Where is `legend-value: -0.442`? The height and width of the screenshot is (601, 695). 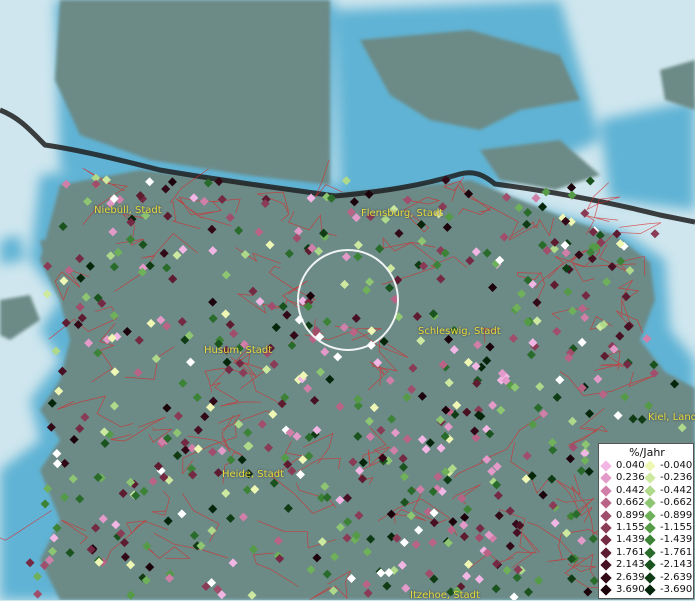 legend-value: -0.442 is located at coordinates (676, 490).